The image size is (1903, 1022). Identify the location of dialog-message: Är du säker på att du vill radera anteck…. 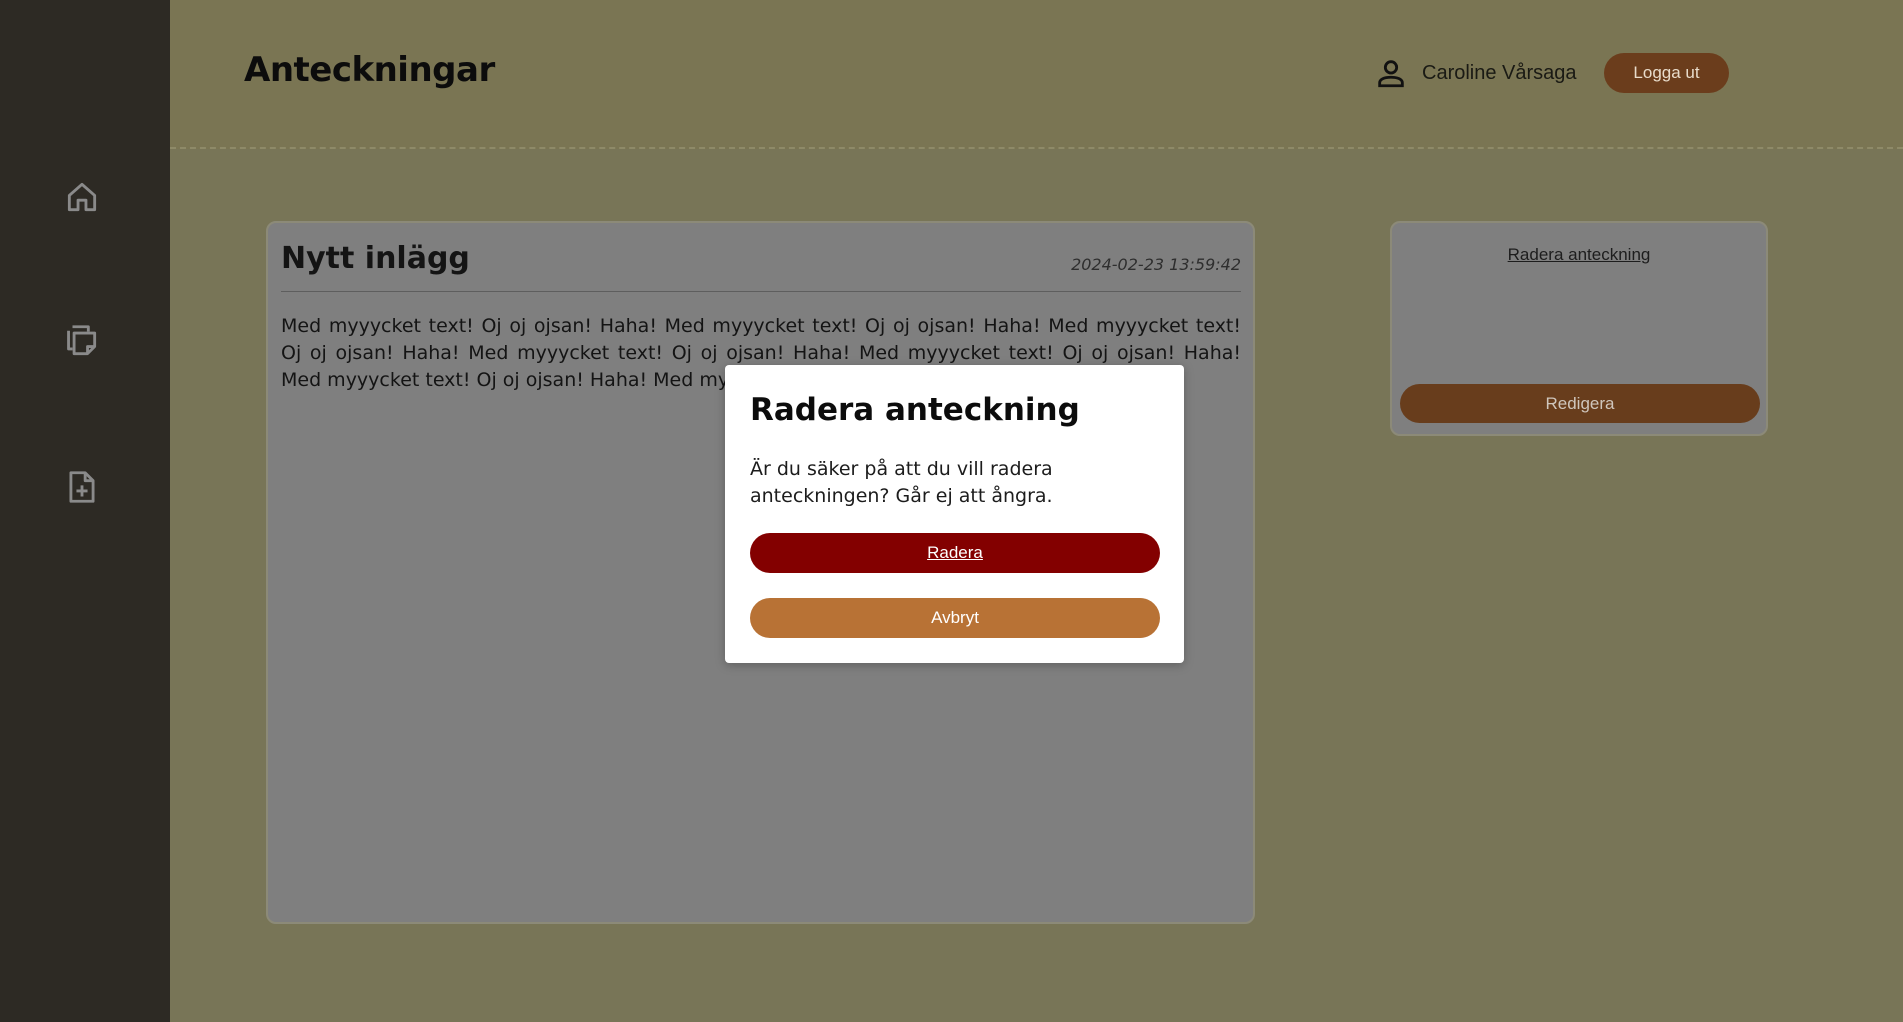
(901, 482).